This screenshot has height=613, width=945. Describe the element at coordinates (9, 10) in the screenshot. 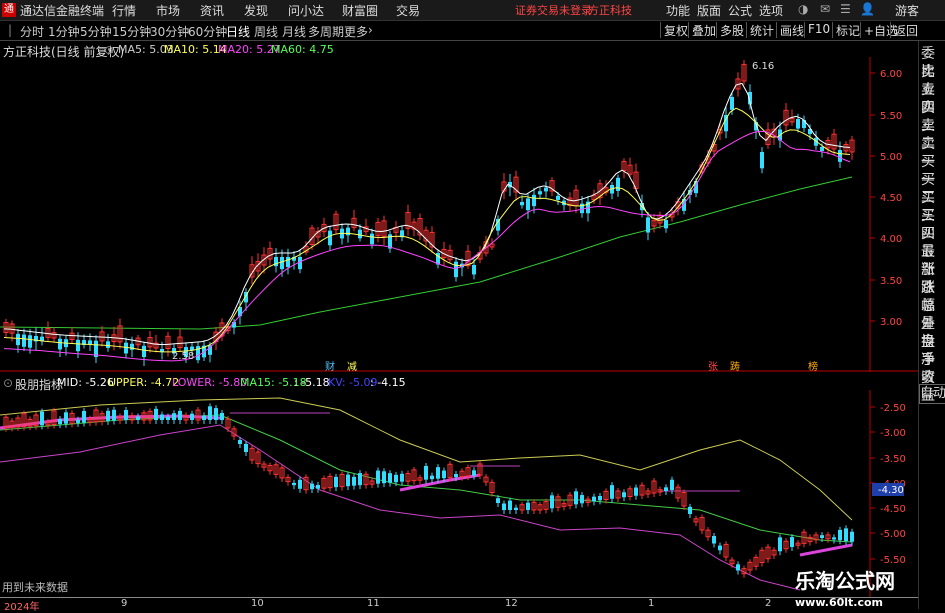

I see `app-logo-icon: 通` at that location.